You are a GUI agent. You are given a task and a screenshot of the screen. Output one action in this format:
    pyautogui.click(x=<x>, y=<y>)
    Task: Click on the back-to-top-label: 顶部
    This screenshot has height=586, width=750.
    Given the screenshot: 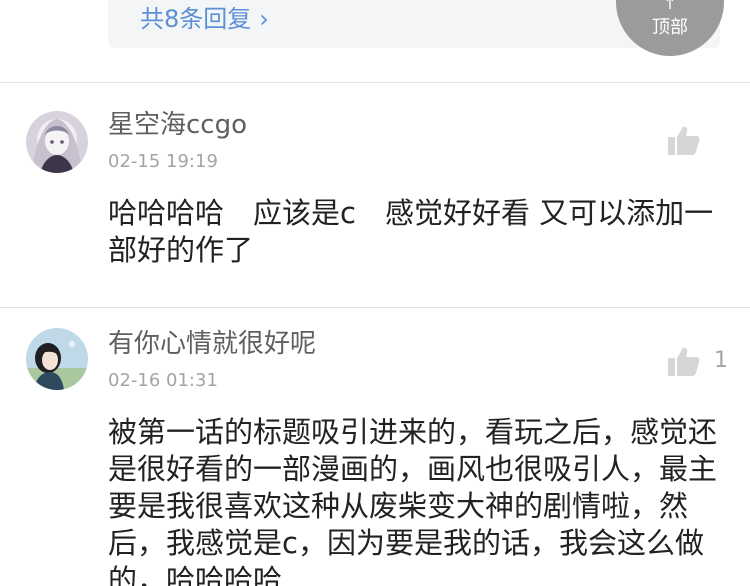 What is the action you would take?
    pyautogui.click(x=670, y=27)
    